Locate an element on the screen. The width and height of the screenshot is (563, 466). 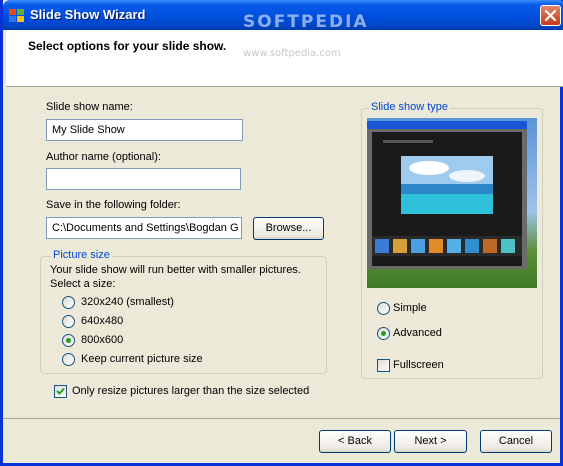
footer-divider is located at coordinates (281, 418).